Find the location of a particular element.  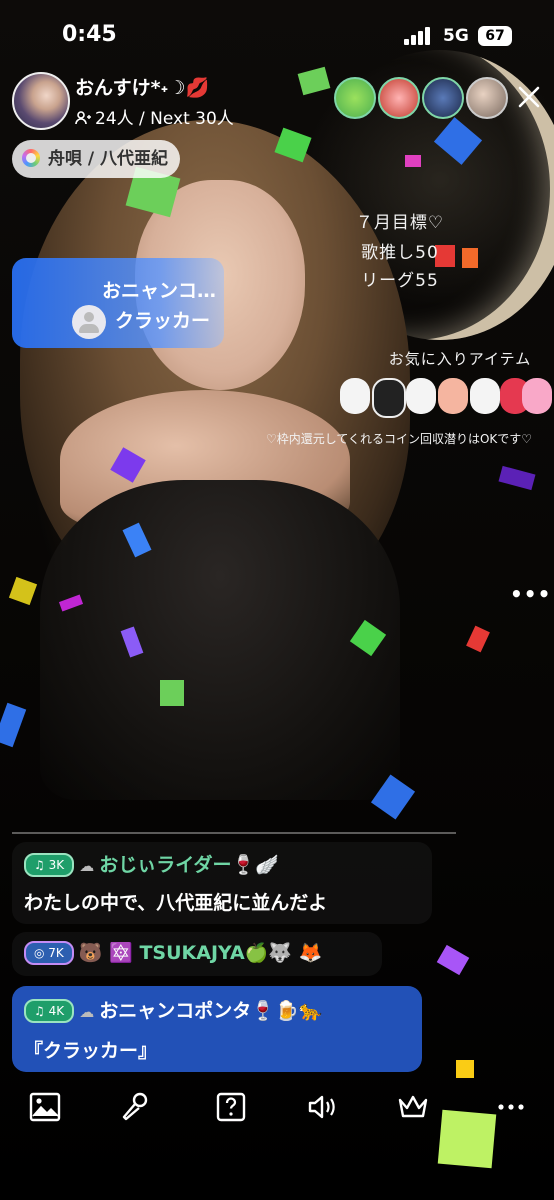

gift-notification-banner: おニャンコ… クラッカー is located at coordinates (118, 303).